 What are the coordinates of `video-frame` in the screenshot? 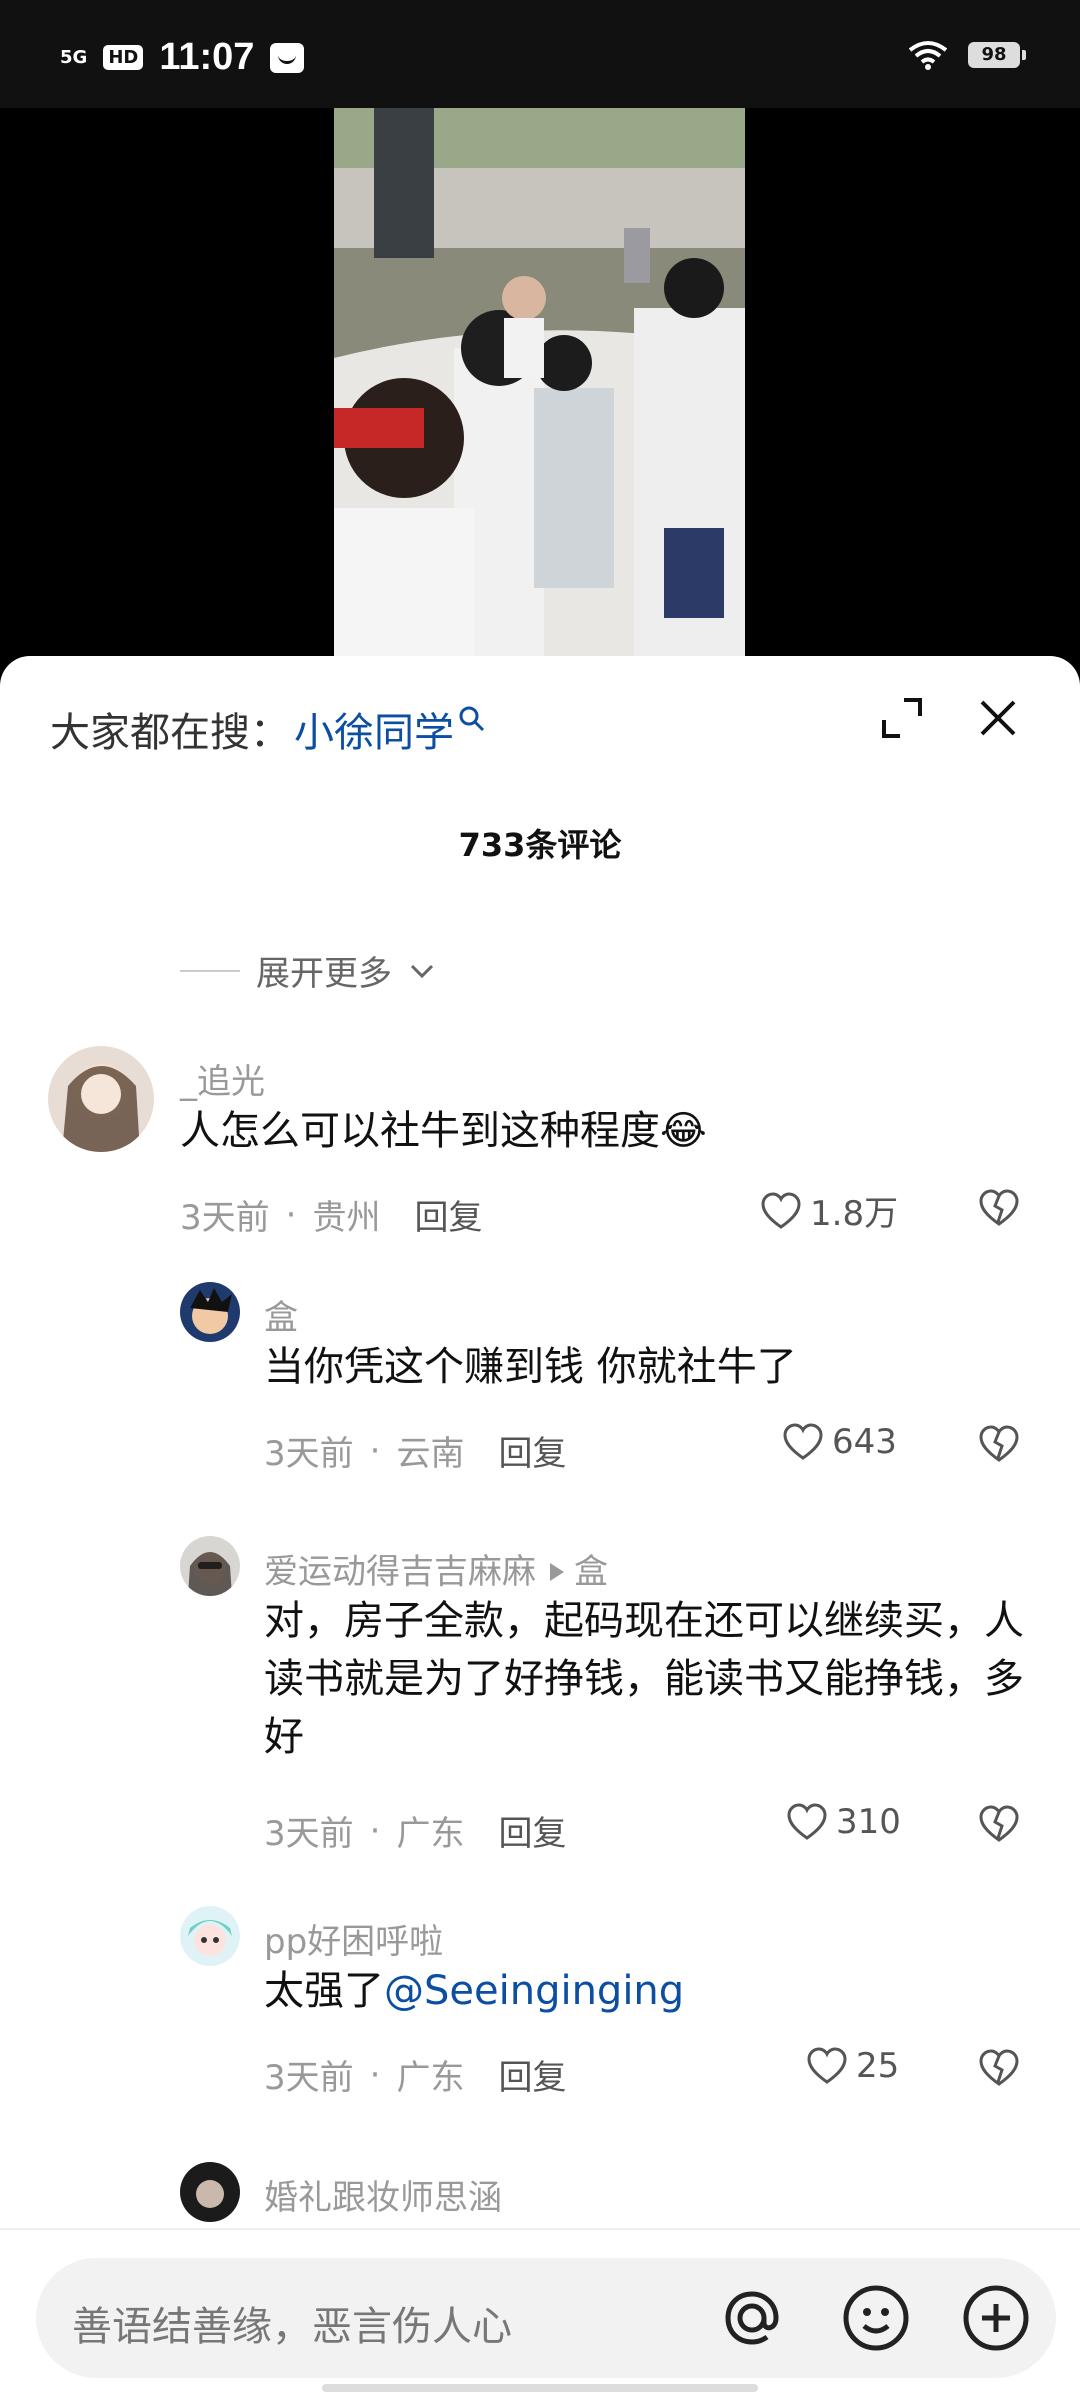 It's located at (539, 388).